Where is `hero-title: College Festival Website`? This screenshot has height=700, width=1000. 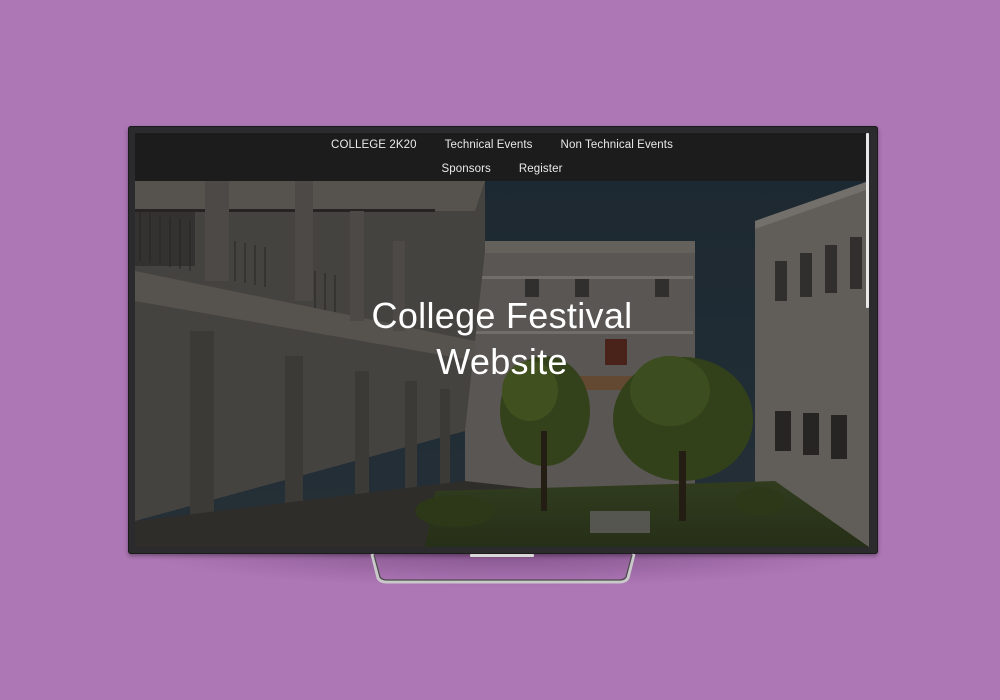 hero-title: College Festival Website is located at coordinates (502, 339).